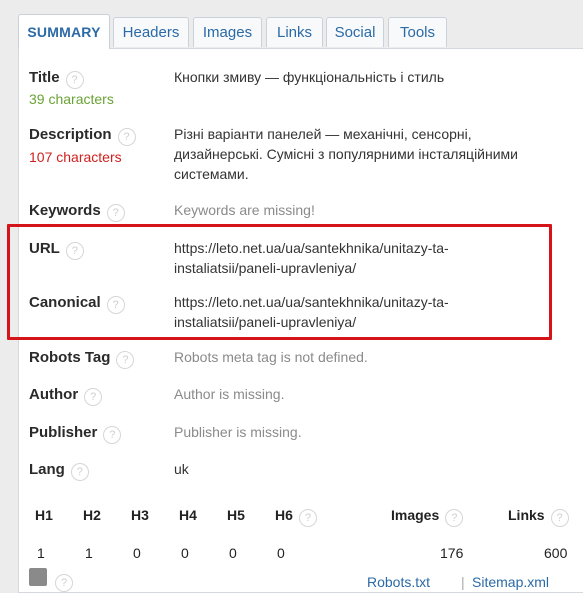  I want to click on keywords-value: Keywords are missing!, so click(244, 210).